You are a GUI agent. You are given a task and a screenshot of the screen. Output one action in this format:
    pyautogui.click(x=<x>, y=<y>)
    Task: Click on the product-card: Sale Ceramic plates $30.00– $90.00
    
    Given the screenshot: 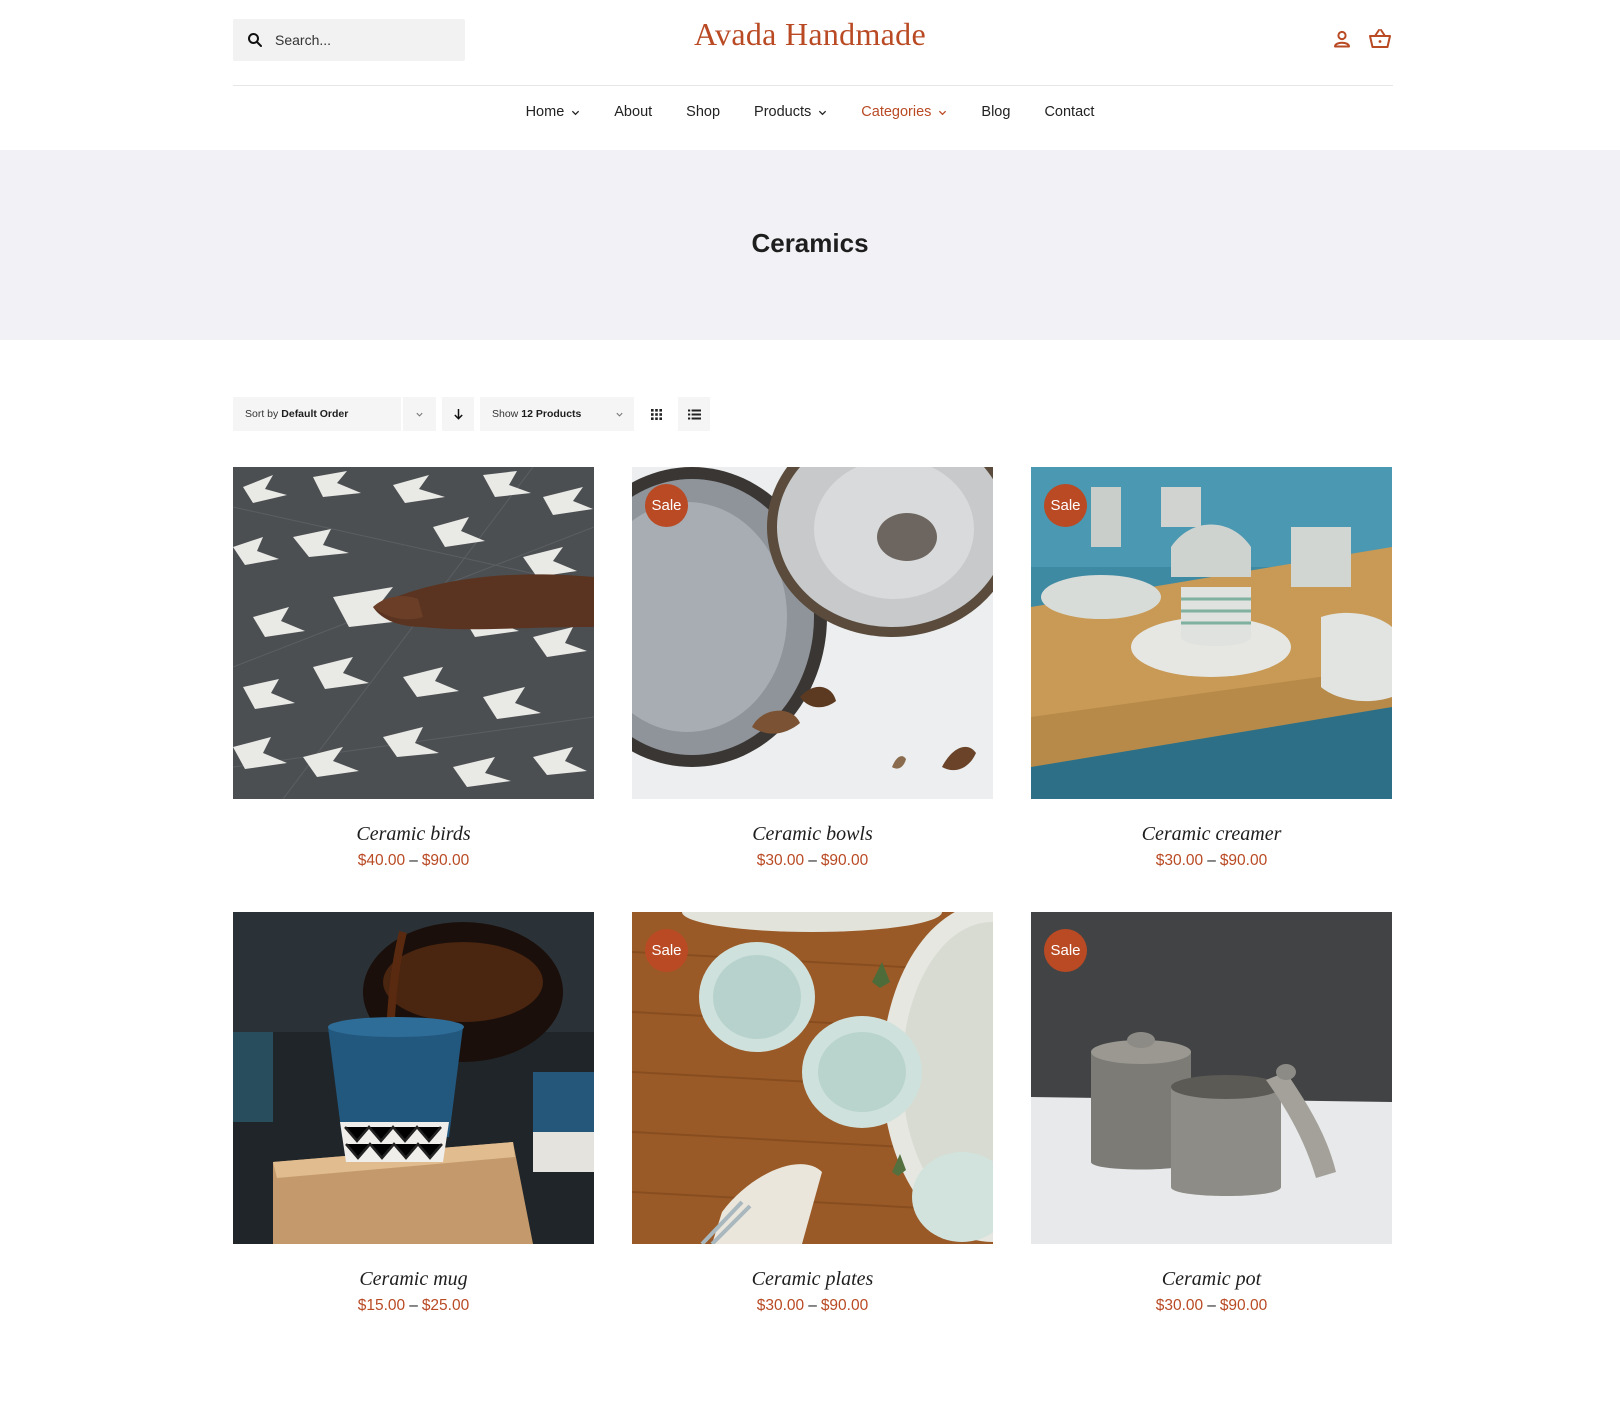 What is the action you would take?
    pyautogui.click(x=812, y=1134)
    